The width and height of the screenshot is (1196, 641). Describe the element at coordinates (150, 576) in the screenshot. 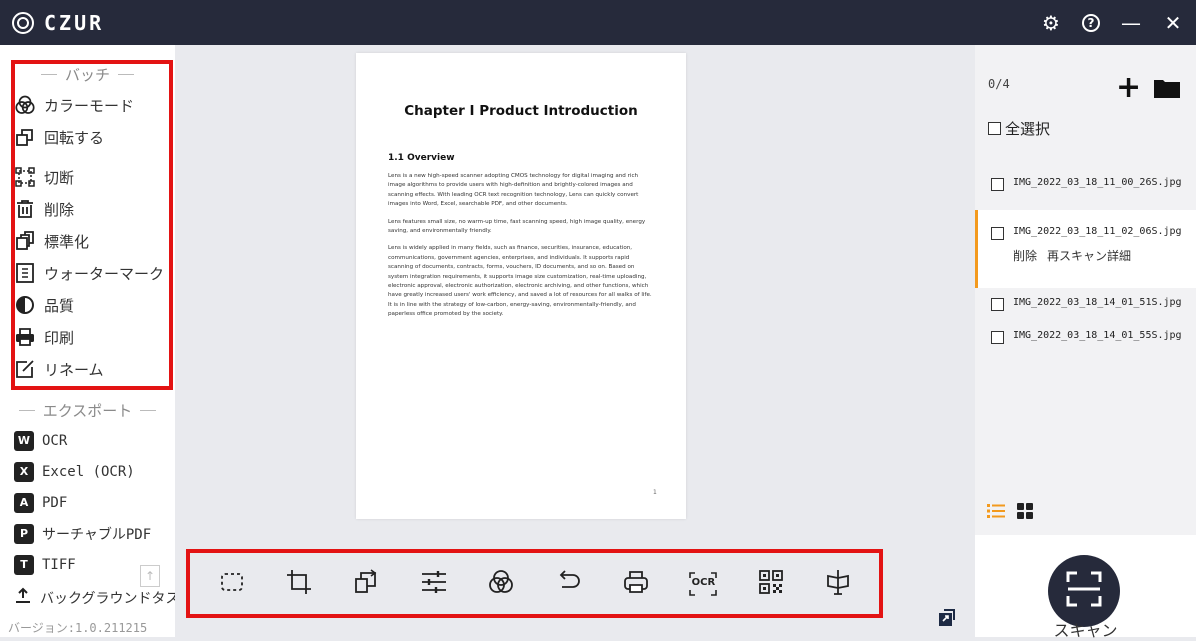

I see `scroll-top-icon: ↑` at that location.